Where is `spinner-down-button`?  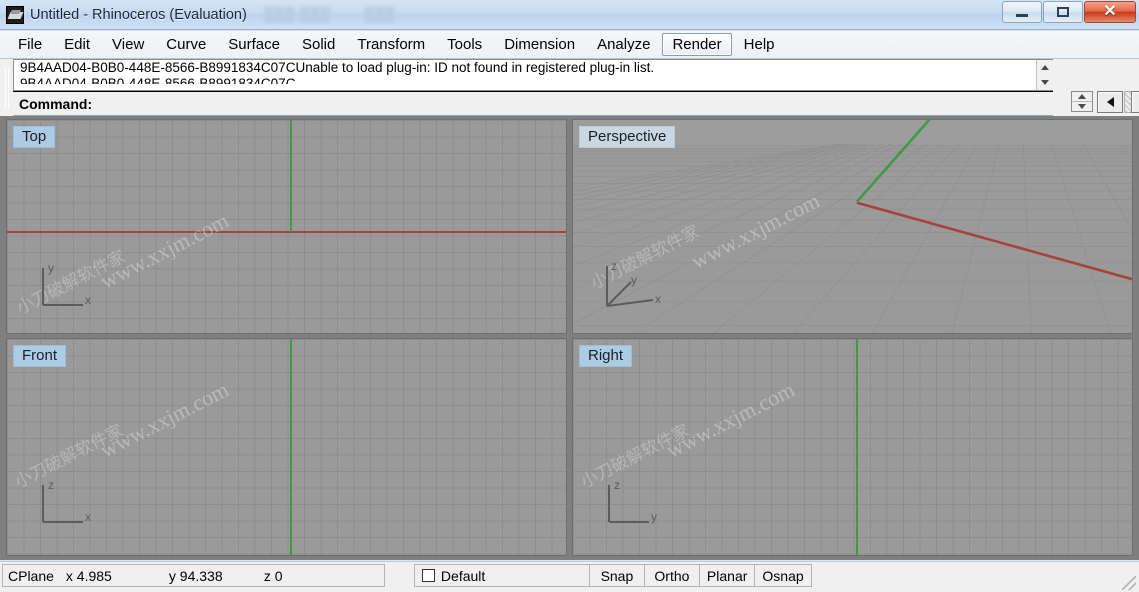 spinner-down-button is located at coordinates (1082, 106).